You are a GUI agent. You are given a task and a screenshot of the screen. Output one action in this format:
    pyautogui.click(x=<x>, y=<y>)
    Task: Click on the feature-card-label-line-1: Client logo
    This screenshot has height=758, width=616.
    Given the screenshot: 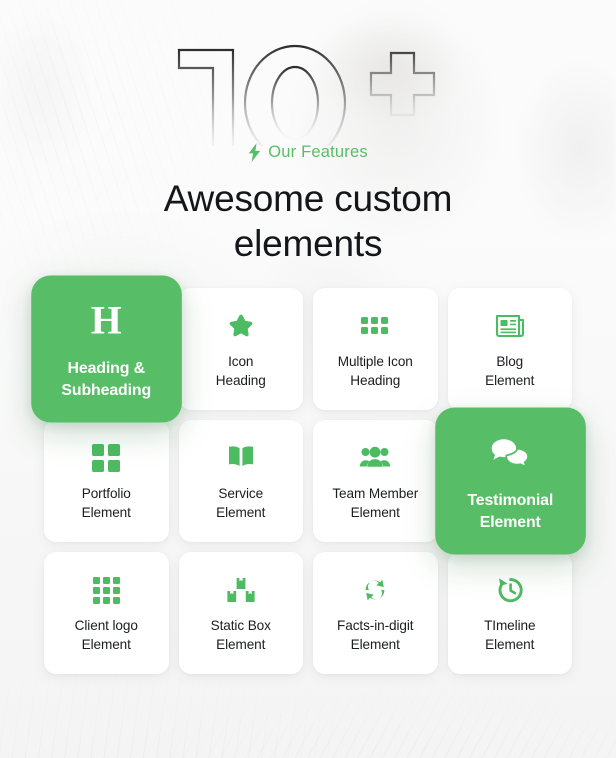 What is the action you would take?
    pyautogui.click(x=106, y=626)
    